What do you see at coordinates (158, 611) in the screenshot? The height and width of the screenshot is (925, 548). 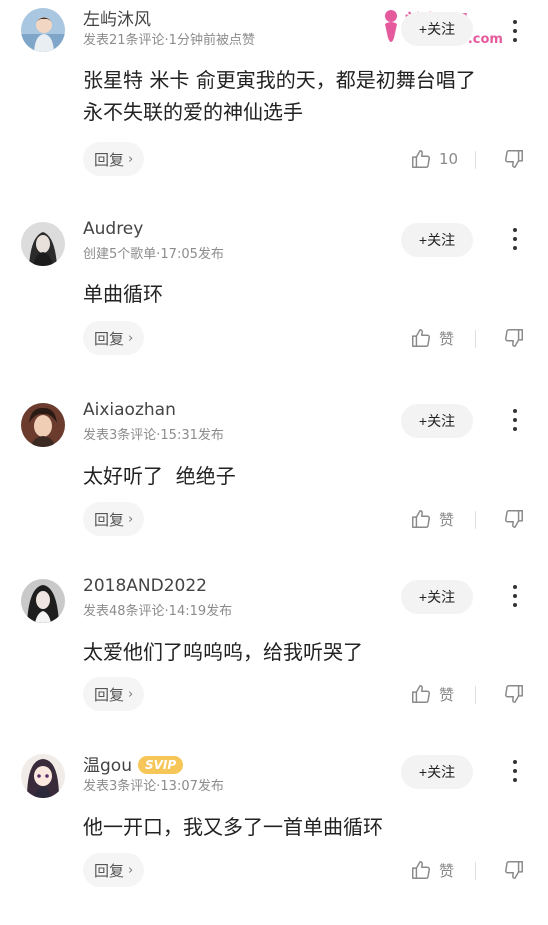 I see `comment-meta: 发表48条评论·14:19发布` at bounding box center [158, 611].